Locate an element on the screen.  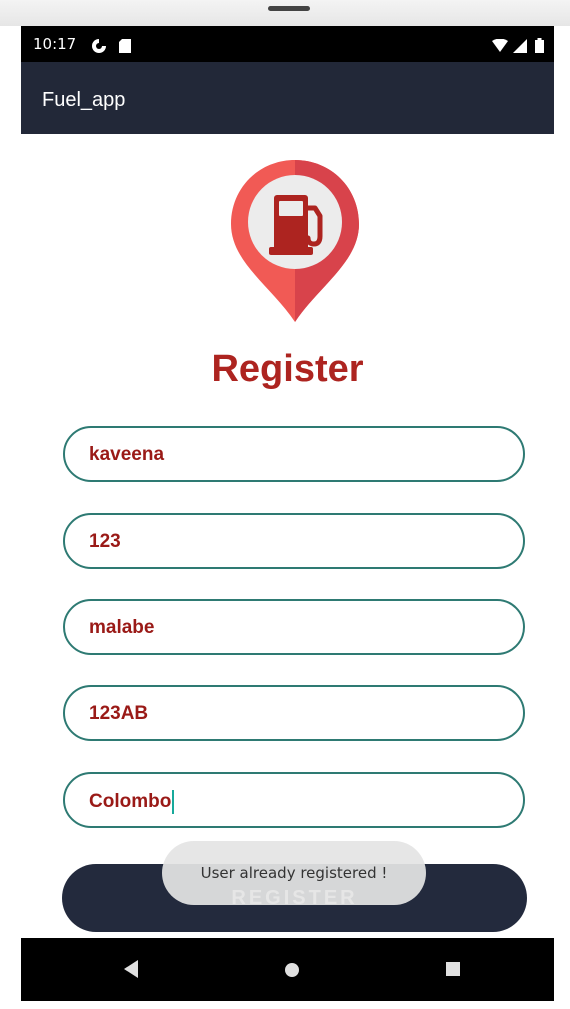
device-notch is located at coordinates (289, 8).